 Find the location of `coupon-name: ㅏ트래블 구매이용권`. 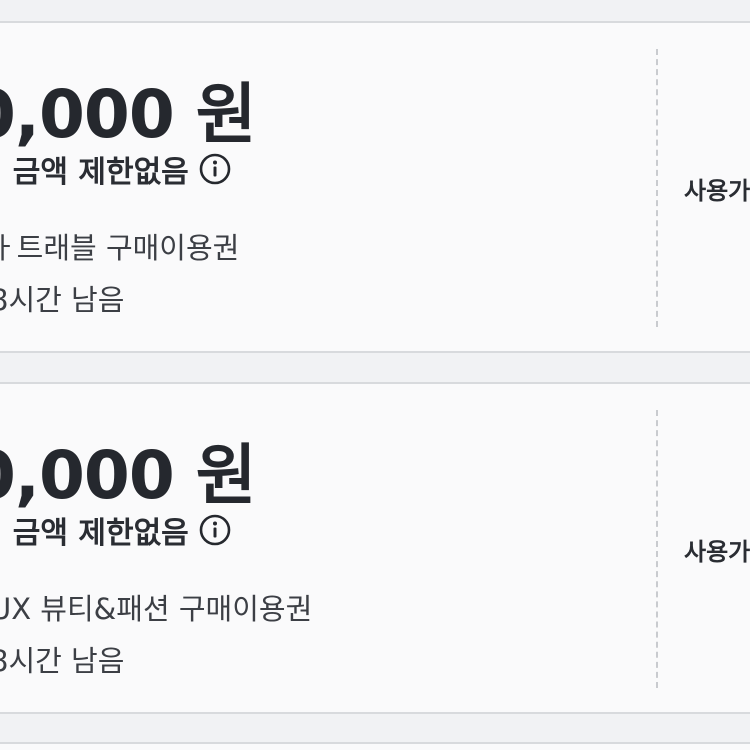

coupon-name: ㅏ트래블 구매이용권 is located at coordinates (120, 248).